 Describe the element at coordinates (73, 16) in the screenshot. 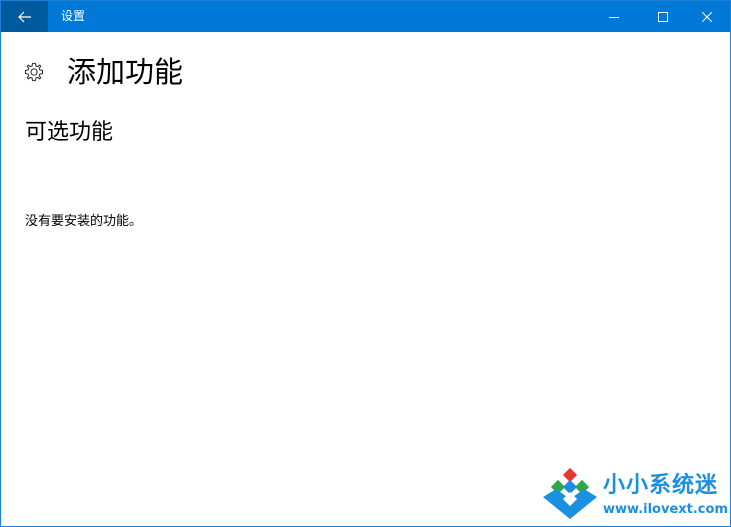

I see `window-title: 设置` at that location.